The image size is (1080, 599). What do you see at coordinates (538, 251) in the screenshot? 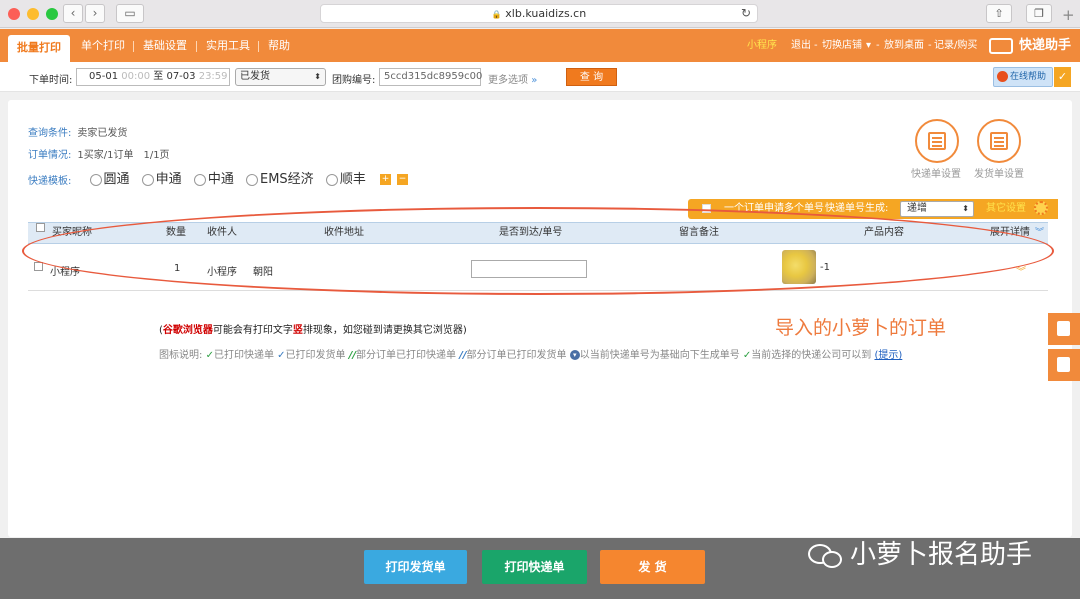
I see `highlight-ellipse` at bounding box center [538, 251].